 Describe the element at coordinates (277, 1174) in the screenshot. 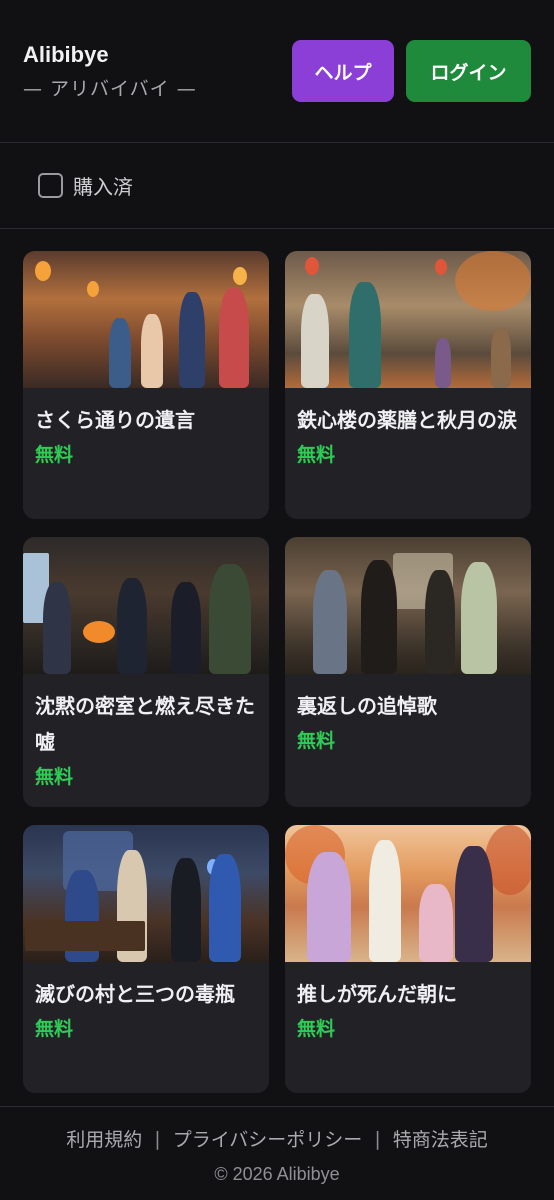

I see `copyright: © 2026 Alibibye` at that location.